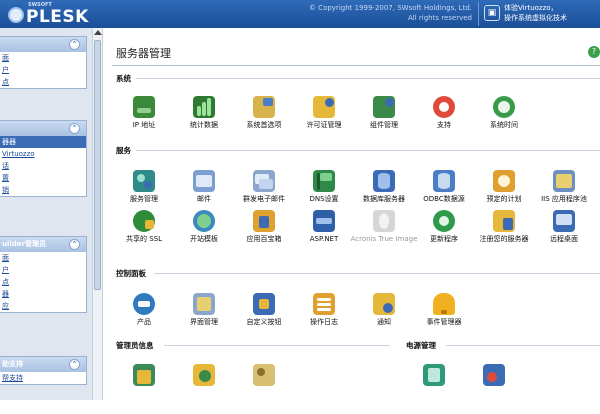 The width and height of the screenshot is (600, 414). What do you see at coordinates (144, 107) in the screenshot?
I see `network-card-icon` at bounding box center [144, 107].